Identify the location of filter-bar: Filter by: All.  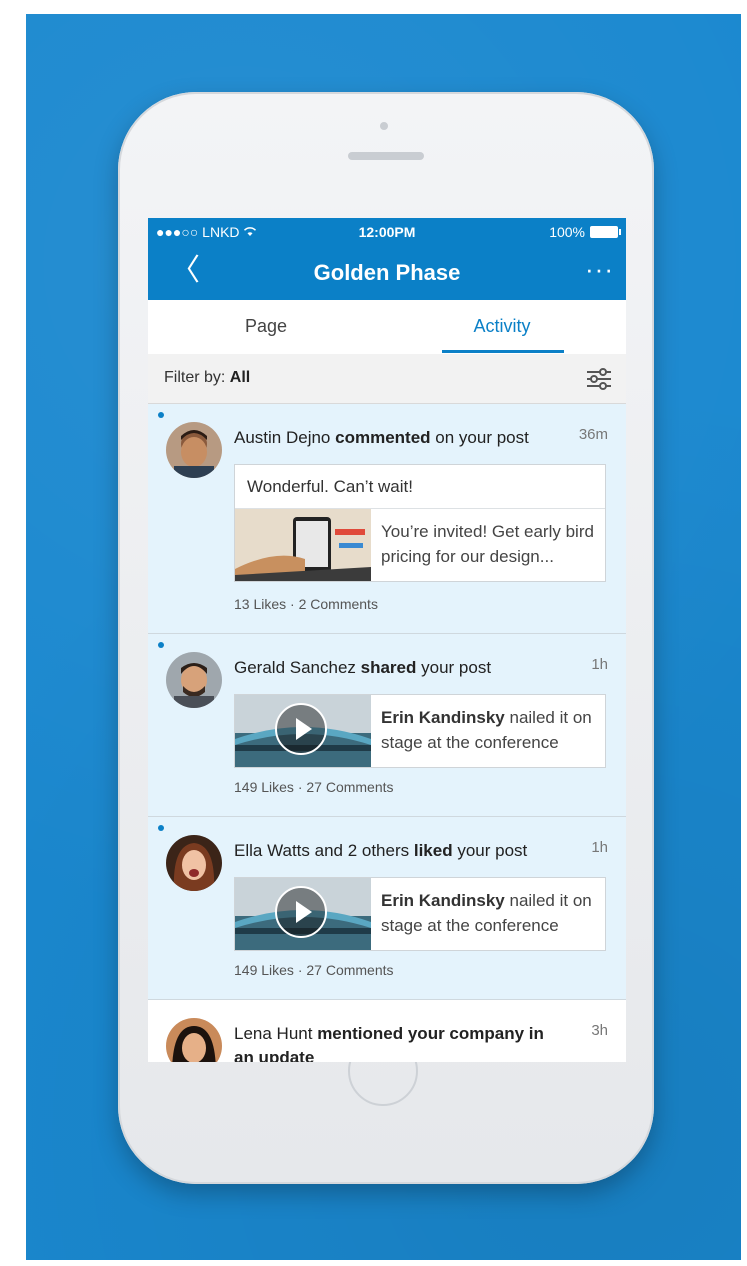
(387, 379).